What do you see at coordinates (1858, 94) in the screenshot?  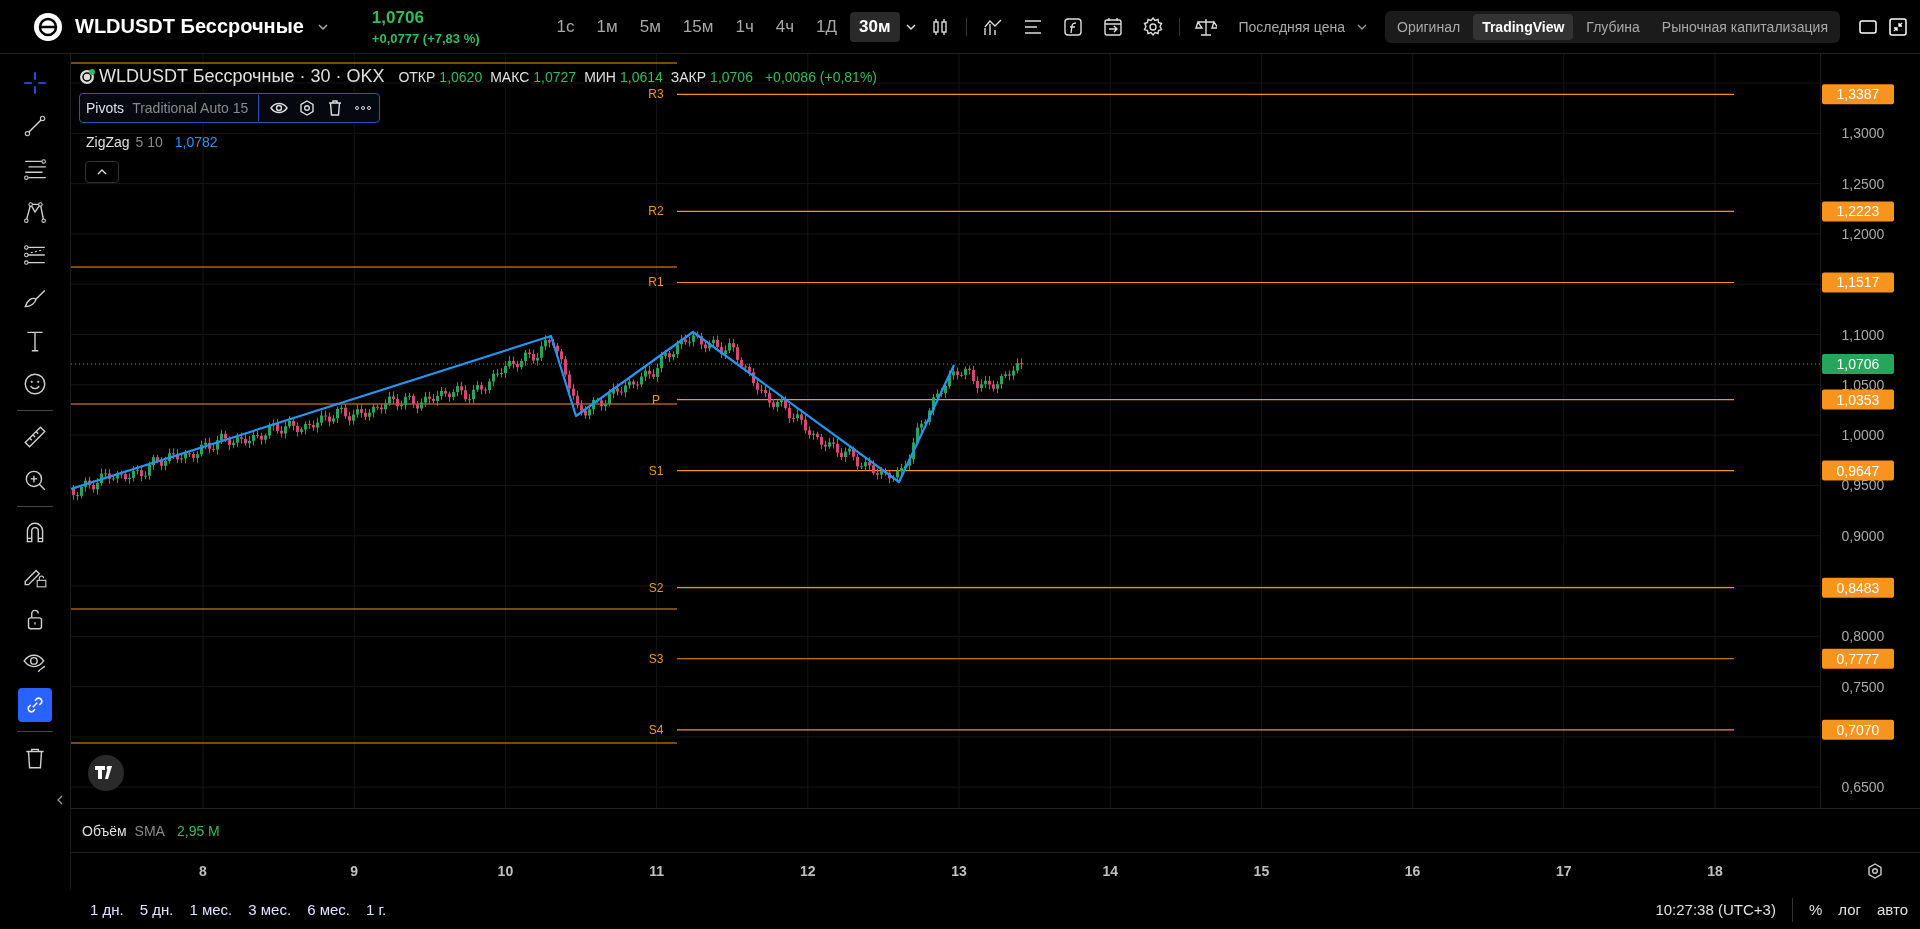 I see `pivot-price-tag: 1,3387` at bounding box center [1858, 94].